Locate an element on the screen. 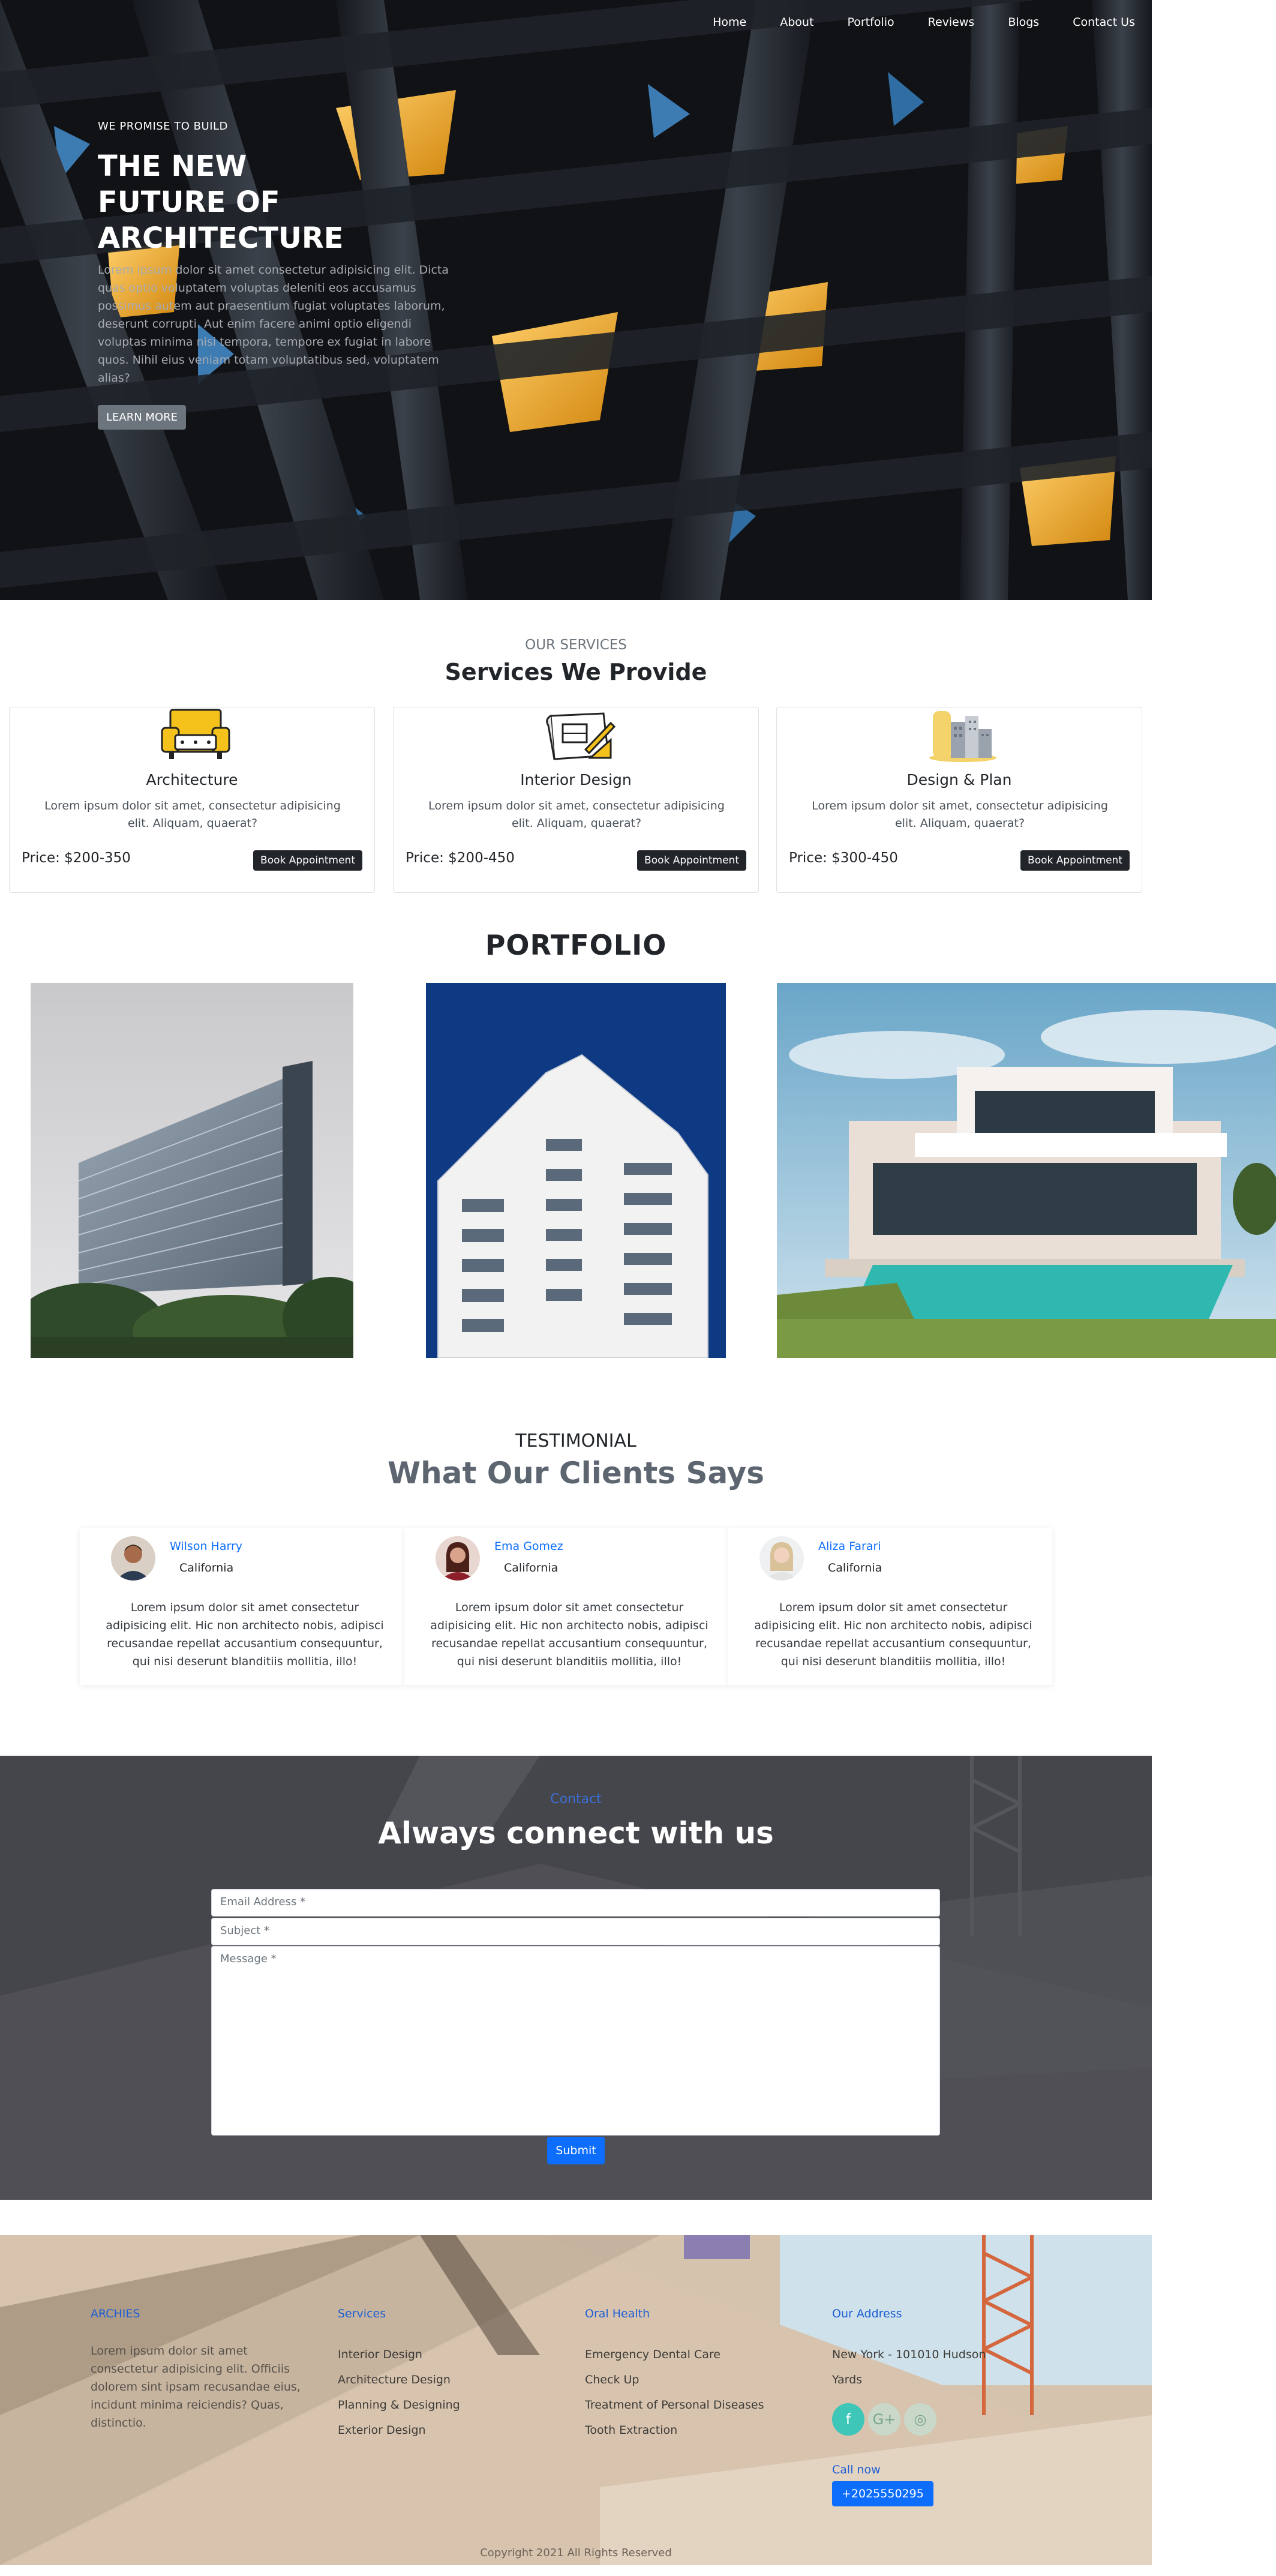 Image resolution: width=1276 pixels, height=2576 pixels. facebook-icon: f is located at coordinates (848, 2419).